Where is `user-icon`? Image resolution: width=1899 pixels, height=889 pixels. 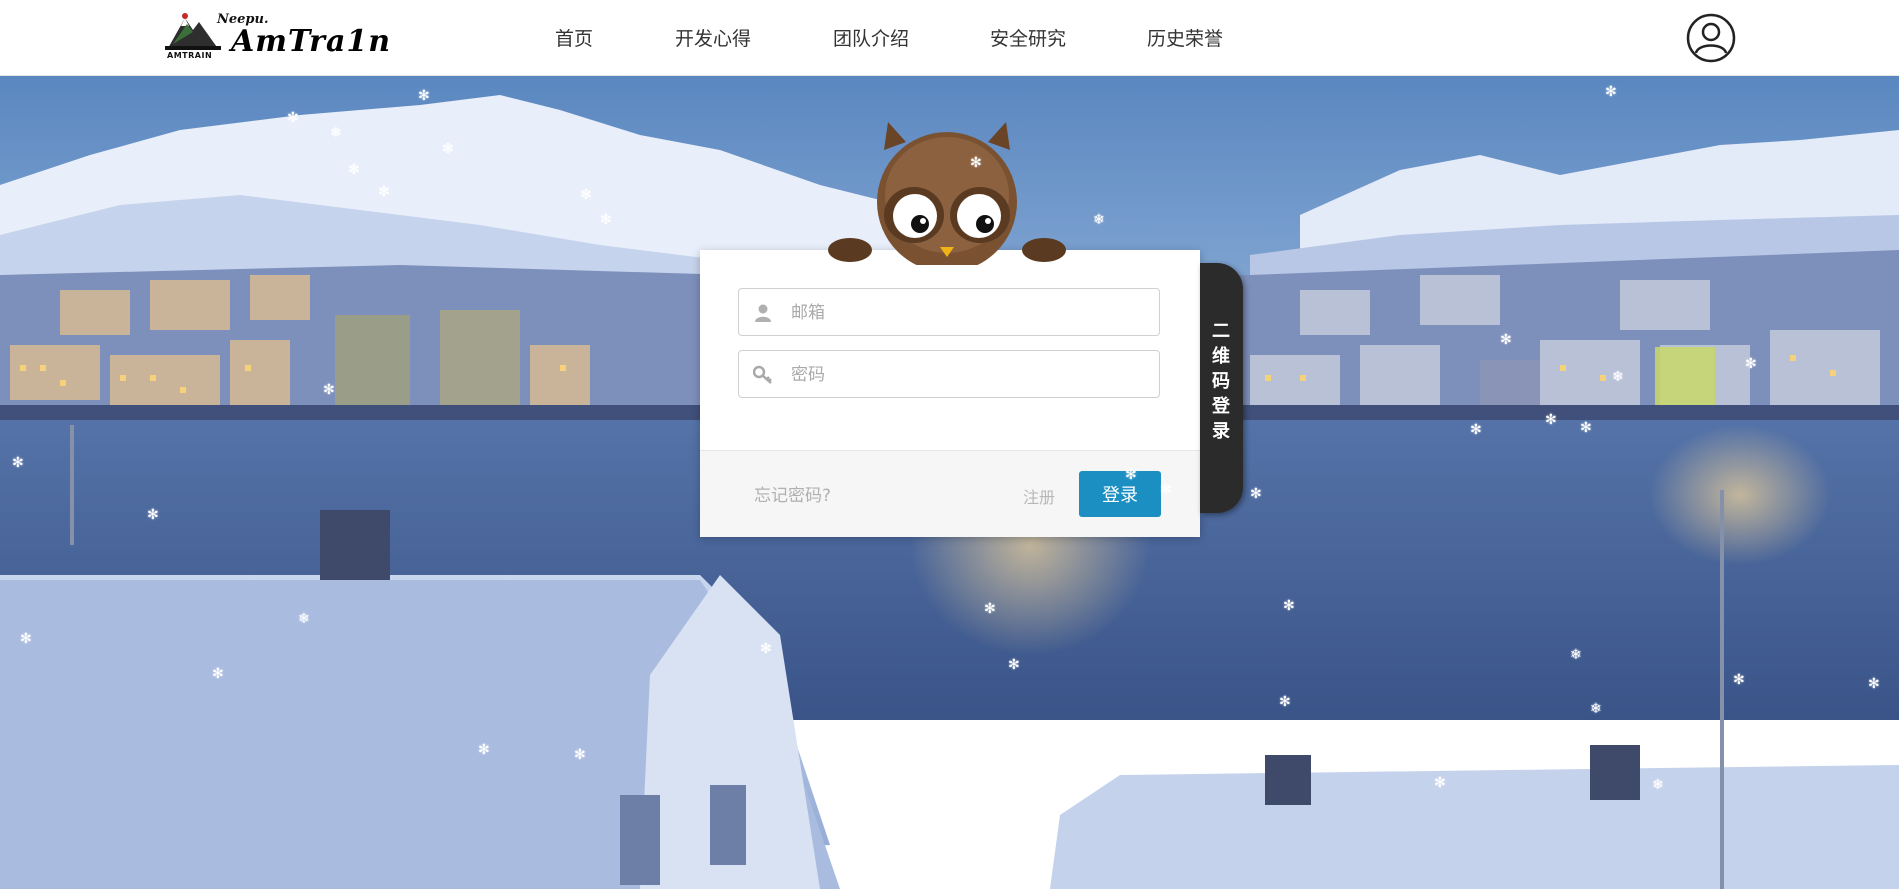
user-icon is located at coordinates (763, 313).